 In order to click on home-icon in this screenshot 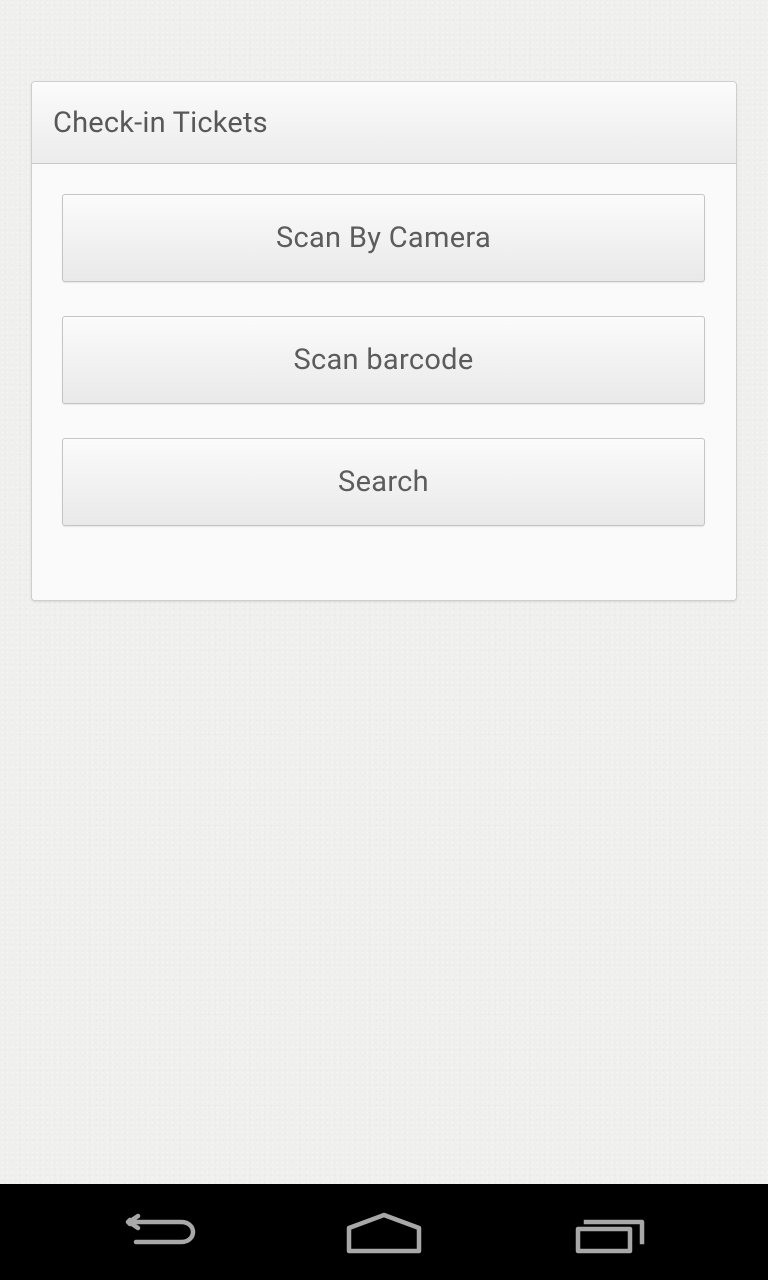, I will do `click(384, 1233)`.